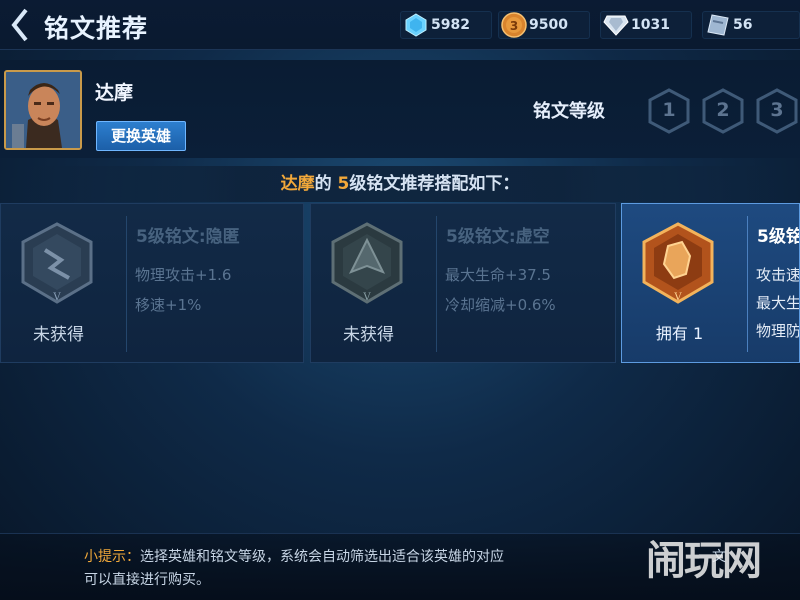 The height and width of the screenshot is (600, 800). Describe the element at coordinates (778, 275) in the screenshot. I see `card-3-stat-1: 攻击速` at that location.